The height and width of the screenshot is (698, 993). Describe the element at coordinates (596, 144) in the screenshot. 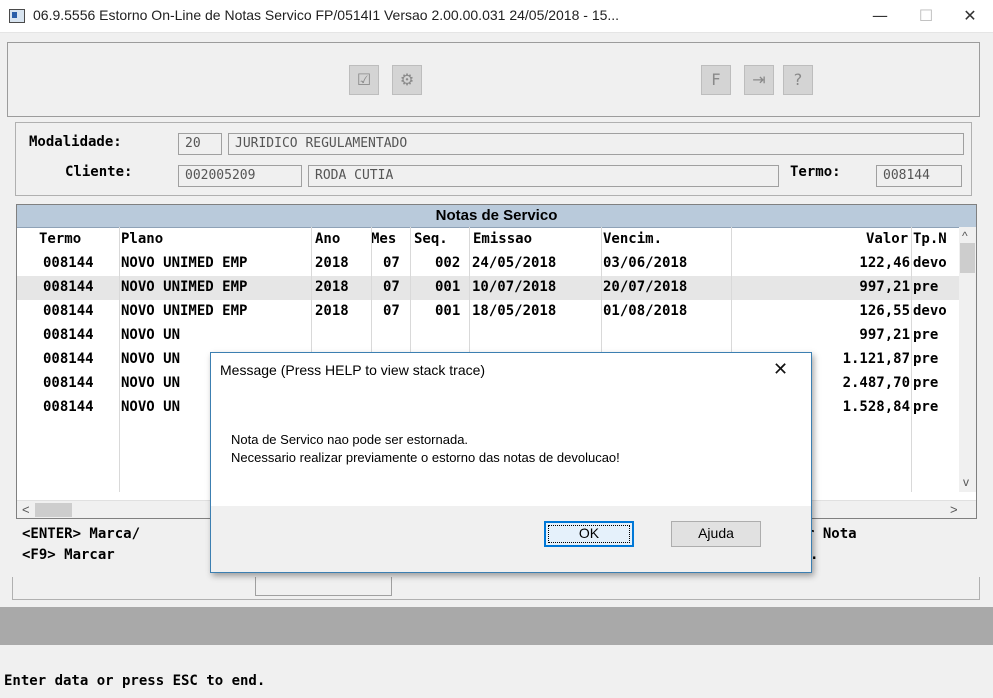

I see `modalidade-desc-field: JURIDICO REGULAMENTADO` at that location.